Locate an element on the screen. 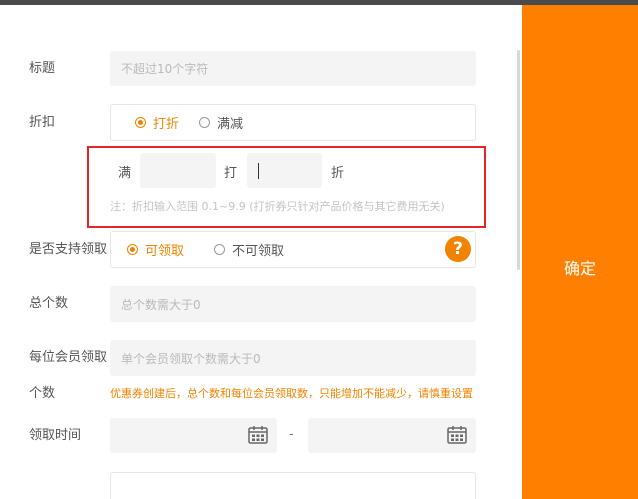 The image size is (638, 499). text-cursor is located at coordinates (258, 170).